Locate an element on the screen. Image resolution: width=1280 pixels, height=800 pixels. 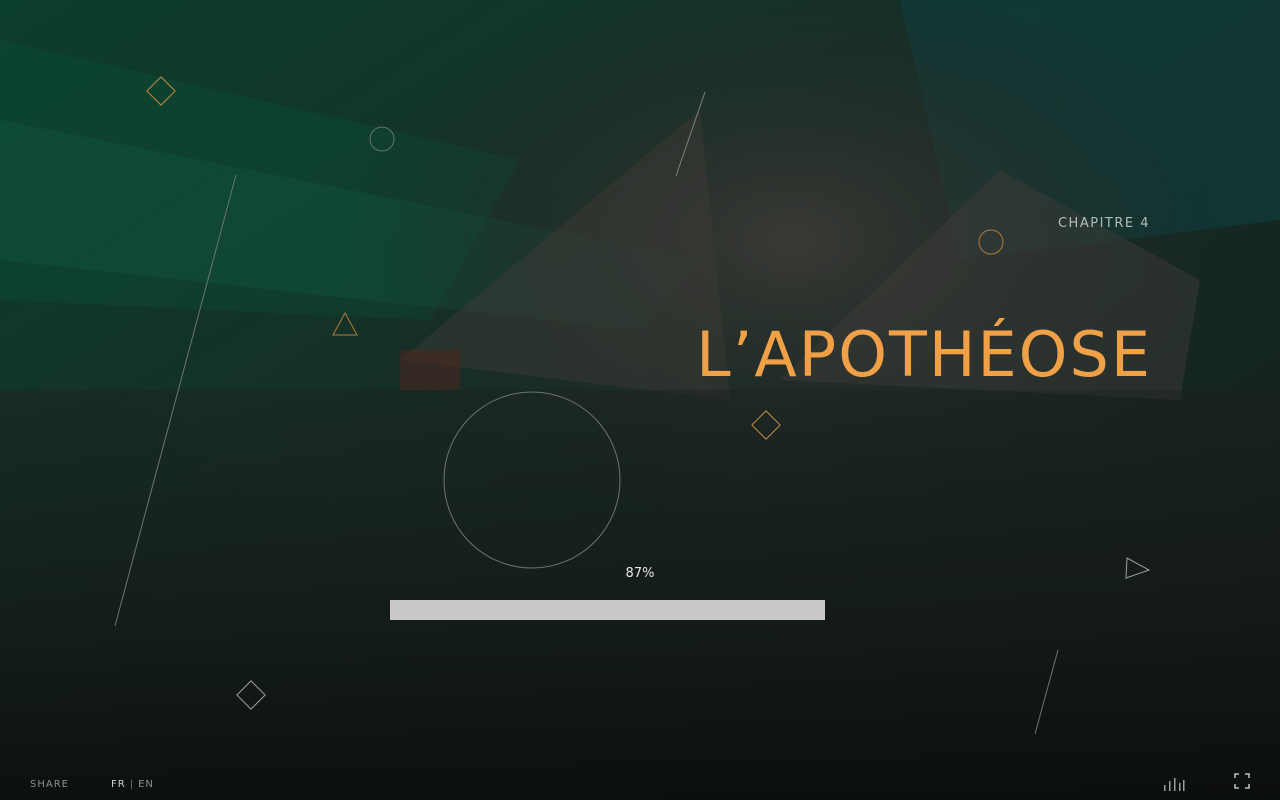
chapter-title: L’APOTHÉOSE is located at coordinates (924, 354).